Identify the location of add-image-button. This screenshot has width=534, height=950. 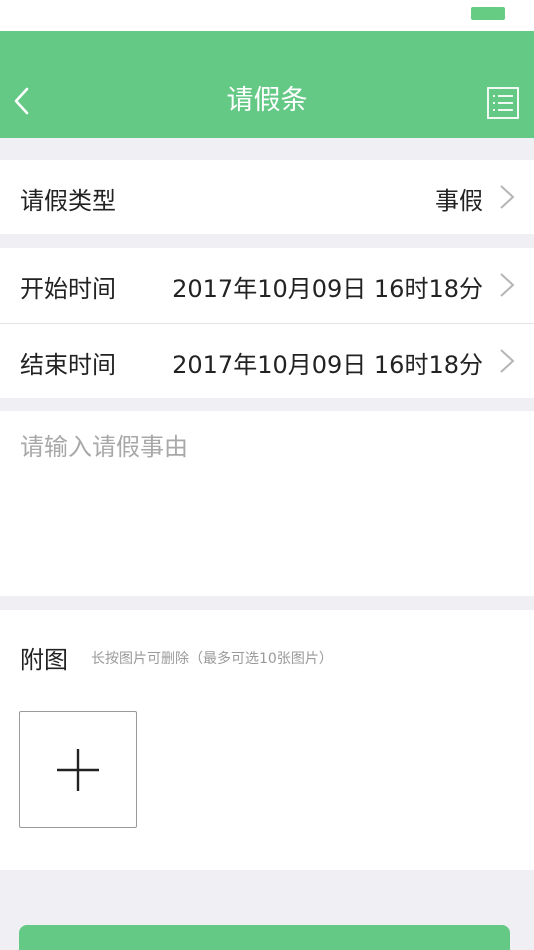
(78, 769).